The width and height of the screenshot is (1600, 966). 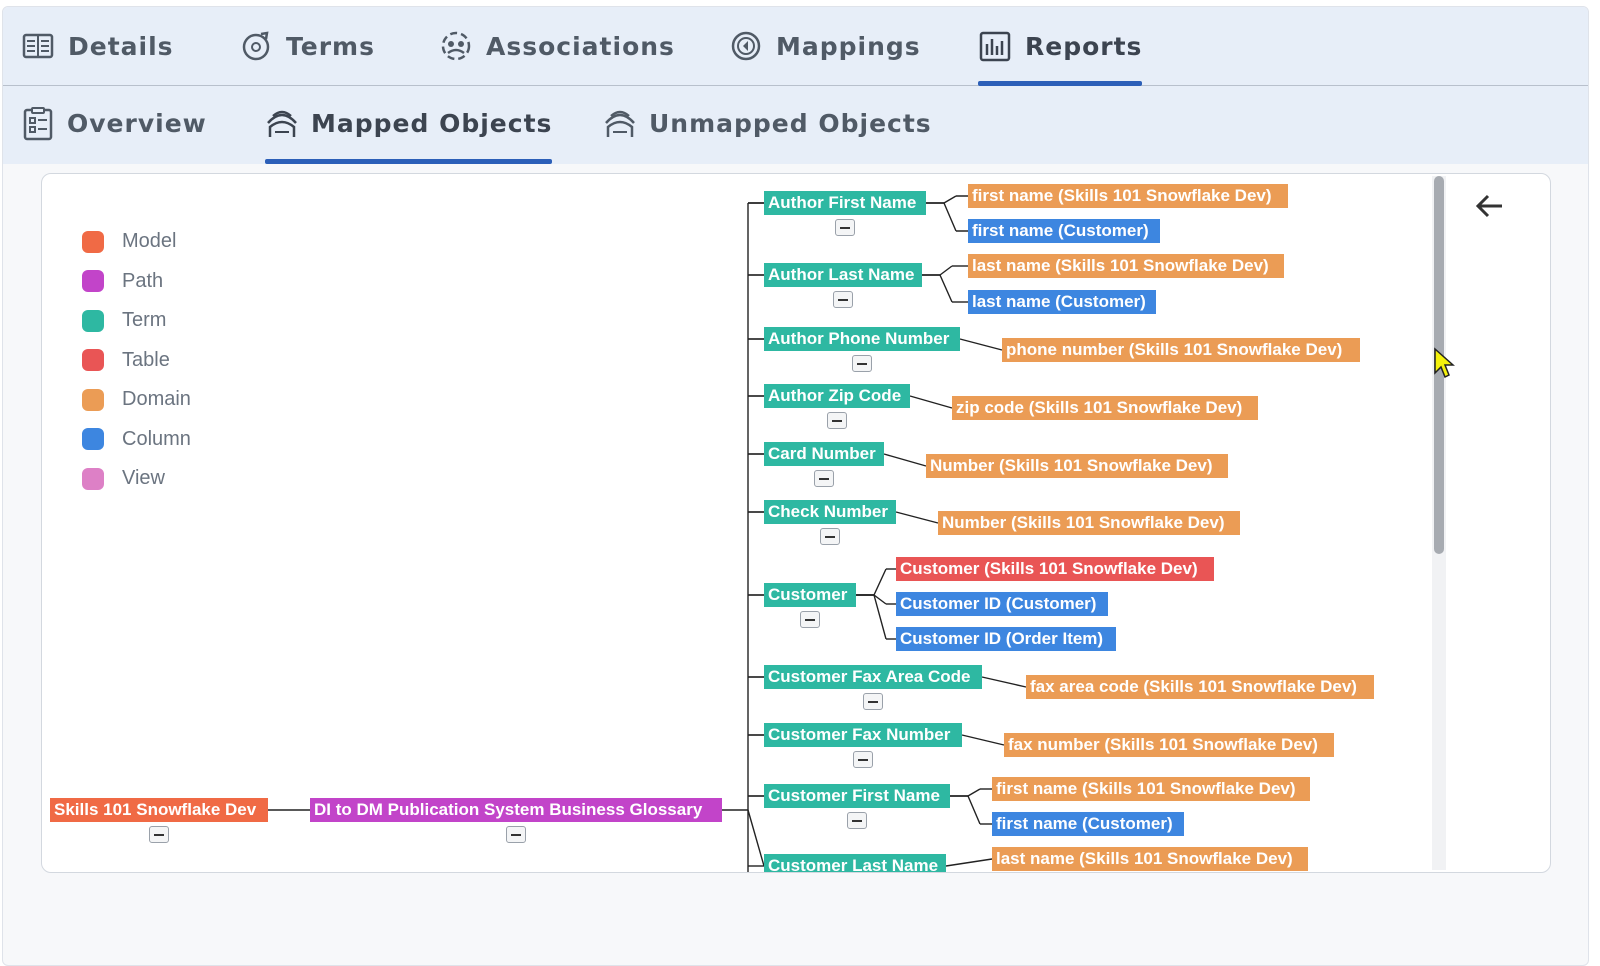 I want to click on subtab-label: Unmapped Objects, so click(x=790, y=123).